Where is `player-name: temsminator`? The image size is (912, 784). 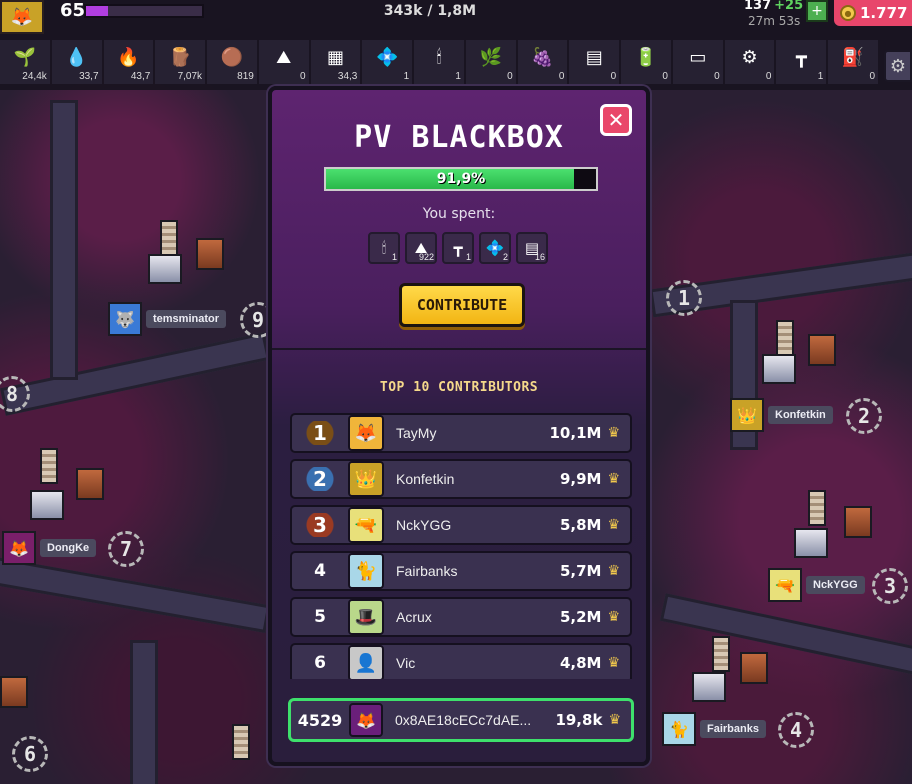
player-name: temsminator is located at coordinates (186, 319).